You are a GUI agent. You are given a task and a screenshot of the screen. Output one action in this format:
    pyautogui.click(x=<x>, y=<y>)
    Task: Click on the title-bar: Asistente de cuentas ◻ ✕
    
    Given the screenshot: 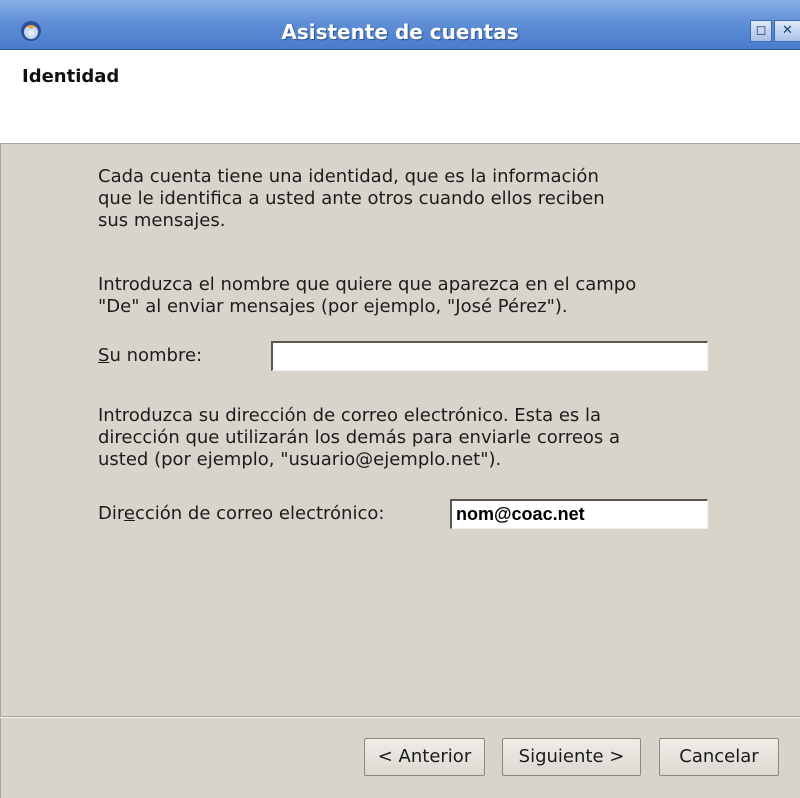 What is the action you would take?
    pyautogui.click(x=400, y=25)
    